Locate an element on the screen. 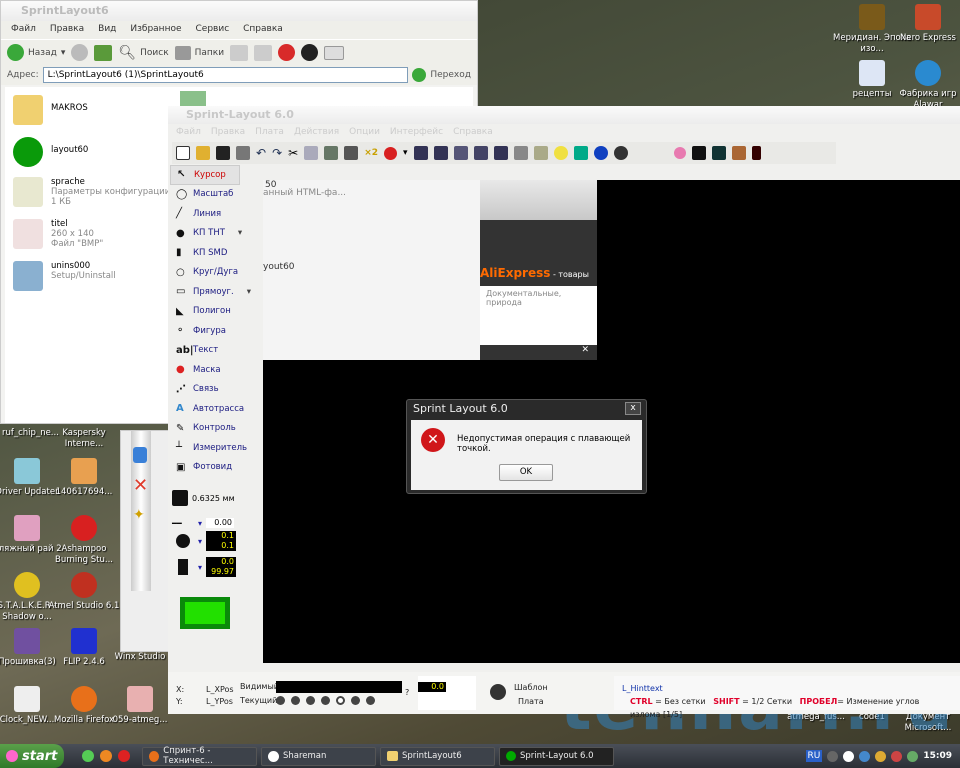 The height and width of the screenshot is (768, 960). tool-autoroute: A Автотрасса is located at coordinates (216, 409).